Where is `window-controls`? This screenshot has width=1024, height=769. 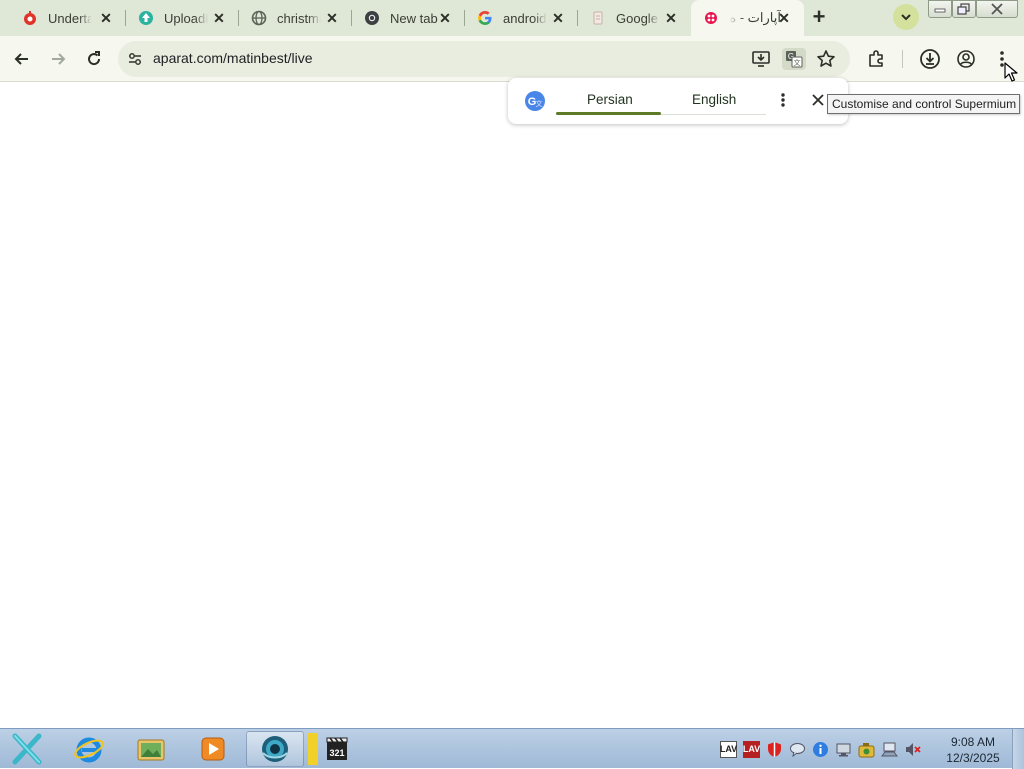 window-controls is located at coordinates (972, 10).